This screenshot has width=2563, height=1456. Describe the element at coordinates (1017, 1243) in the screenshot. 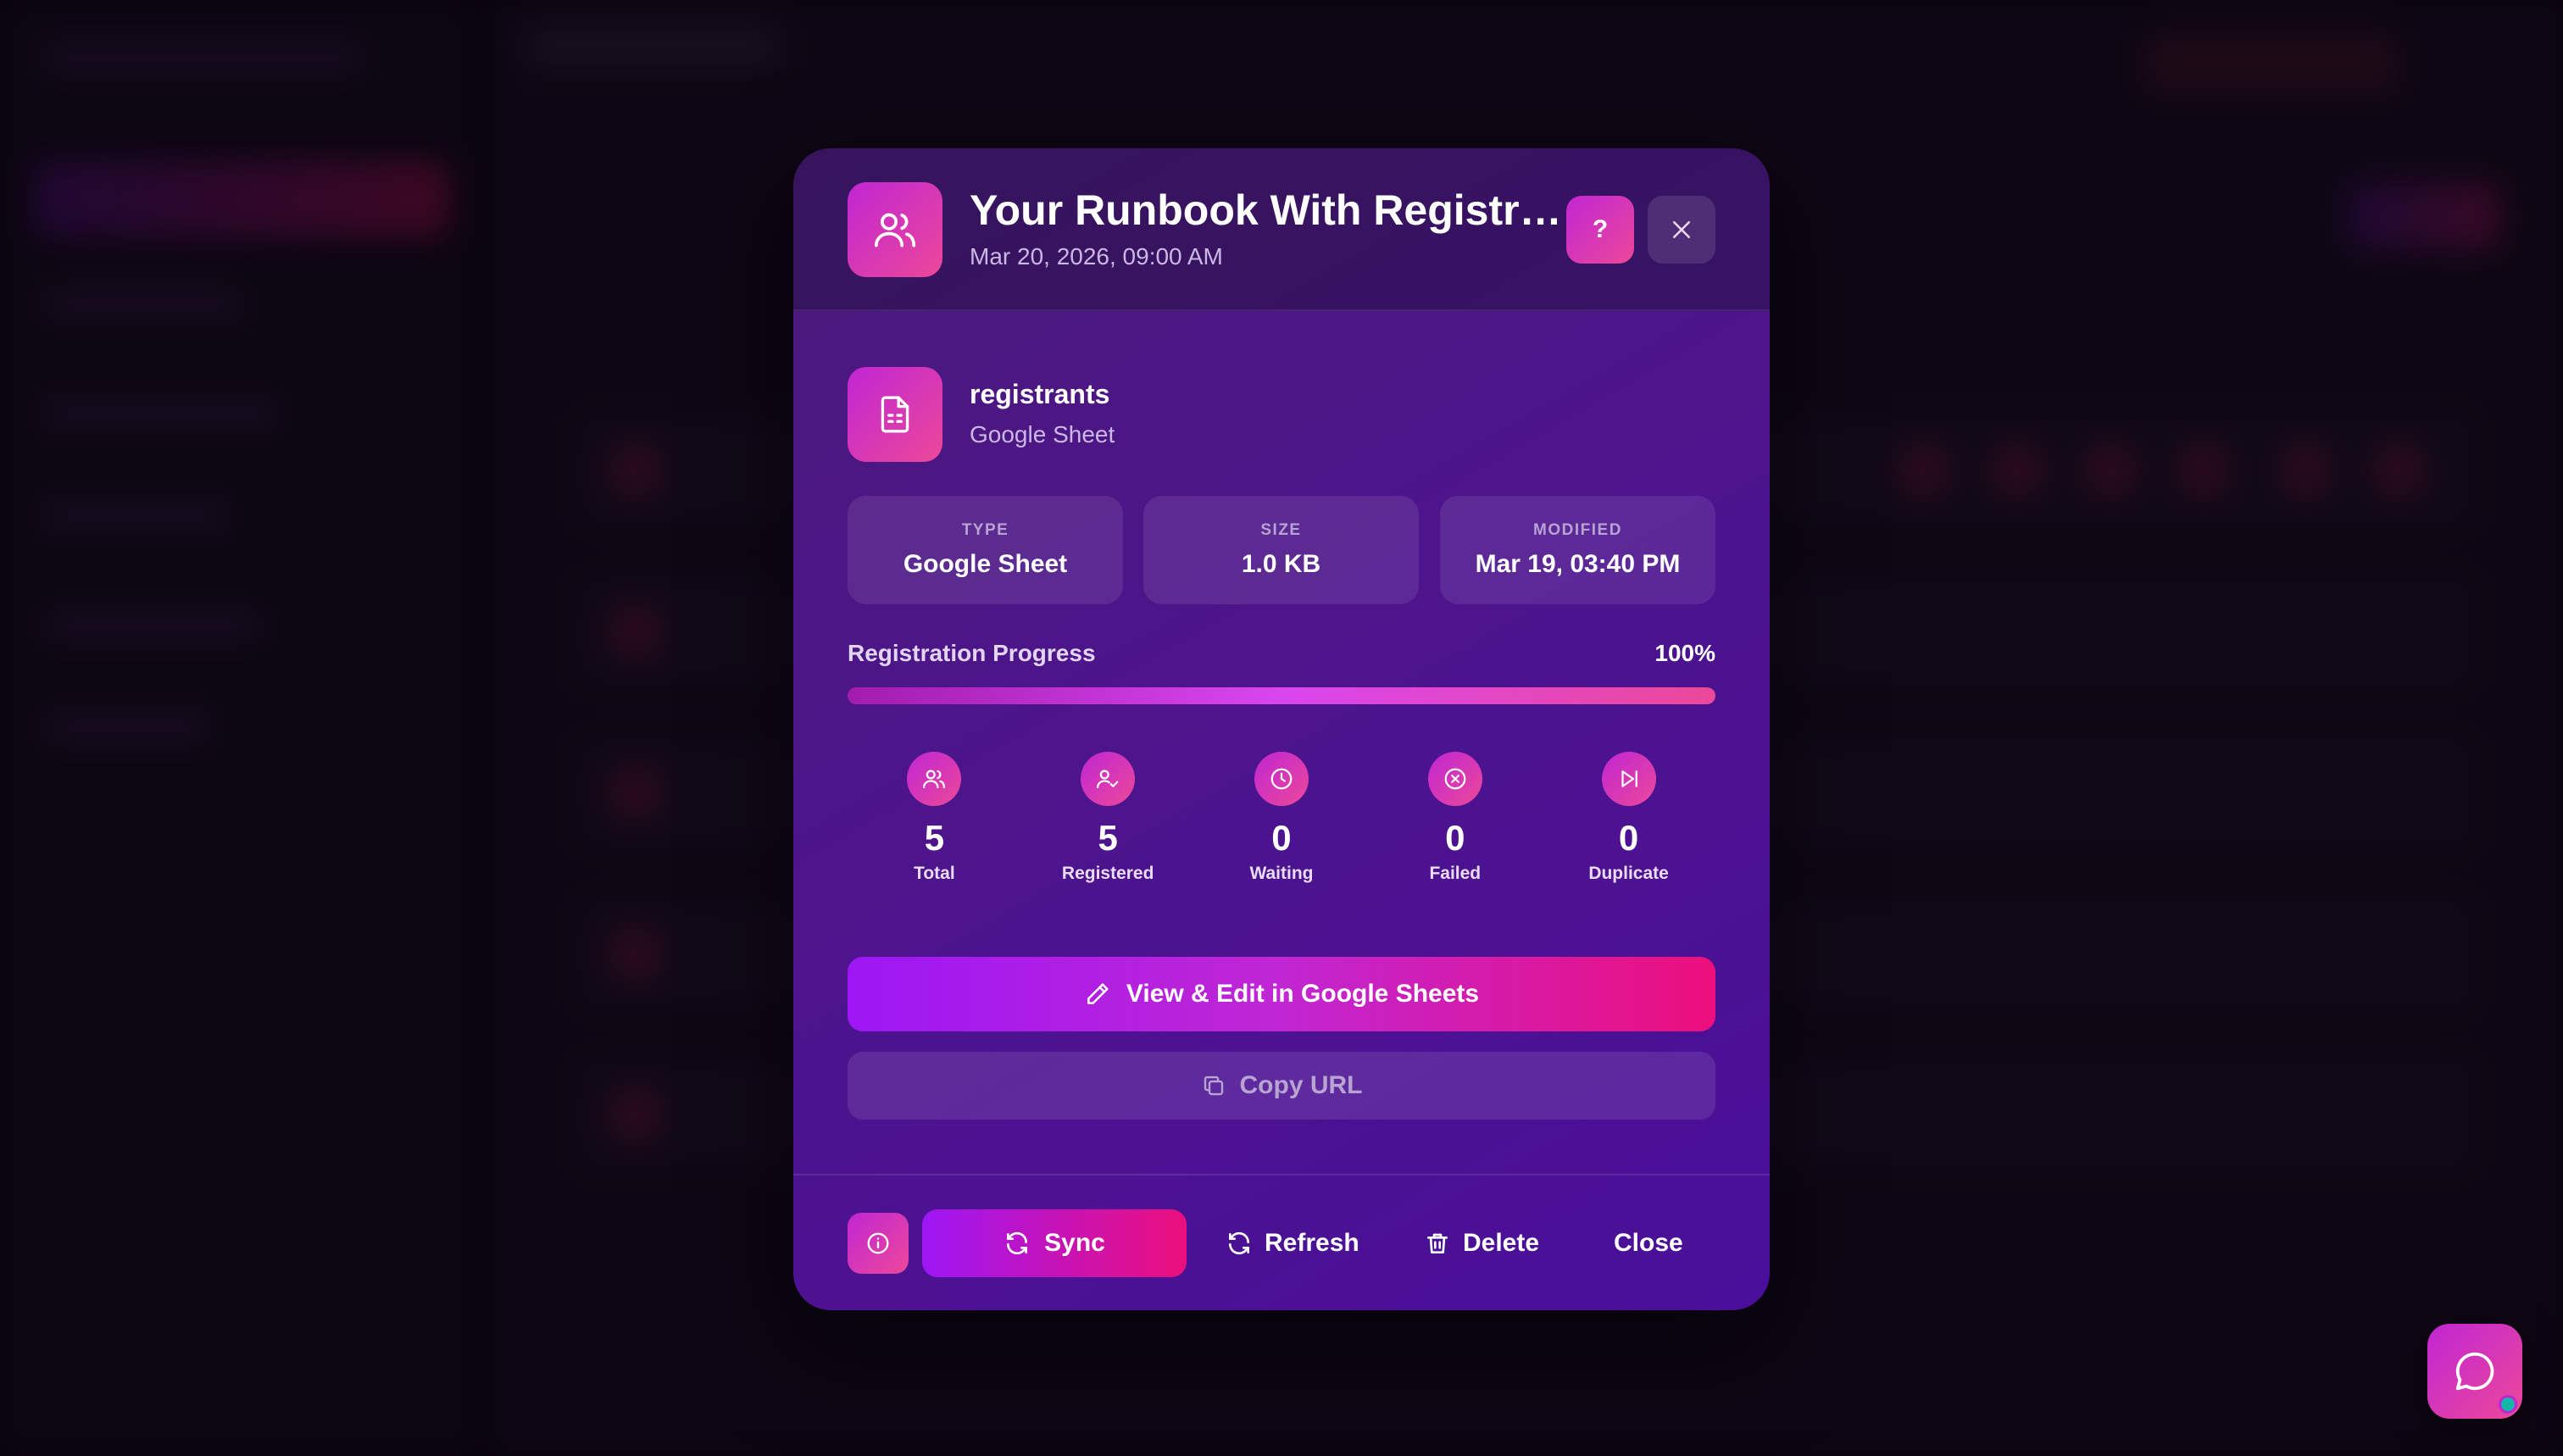

I see `sync-icon` at that location.